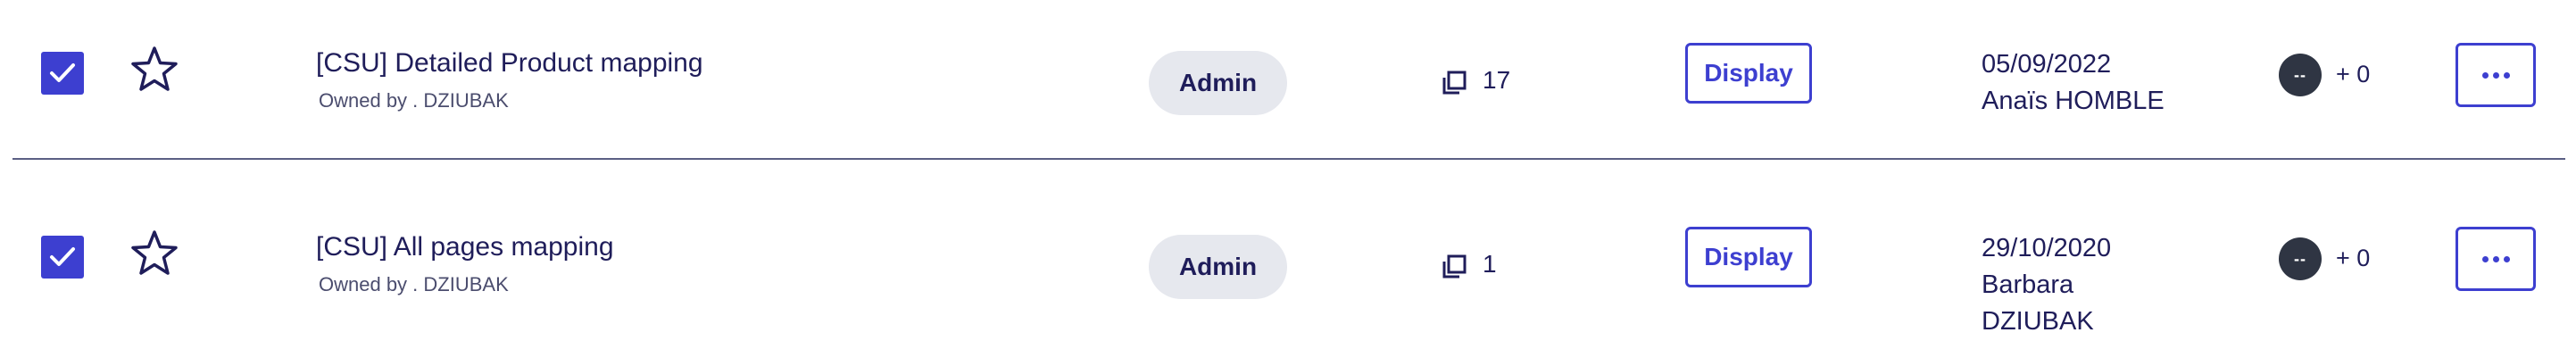 The width and height of the screenshot is (2576, 341). I want to click on modified-by-line1: Barbara, so click(2028, 284).